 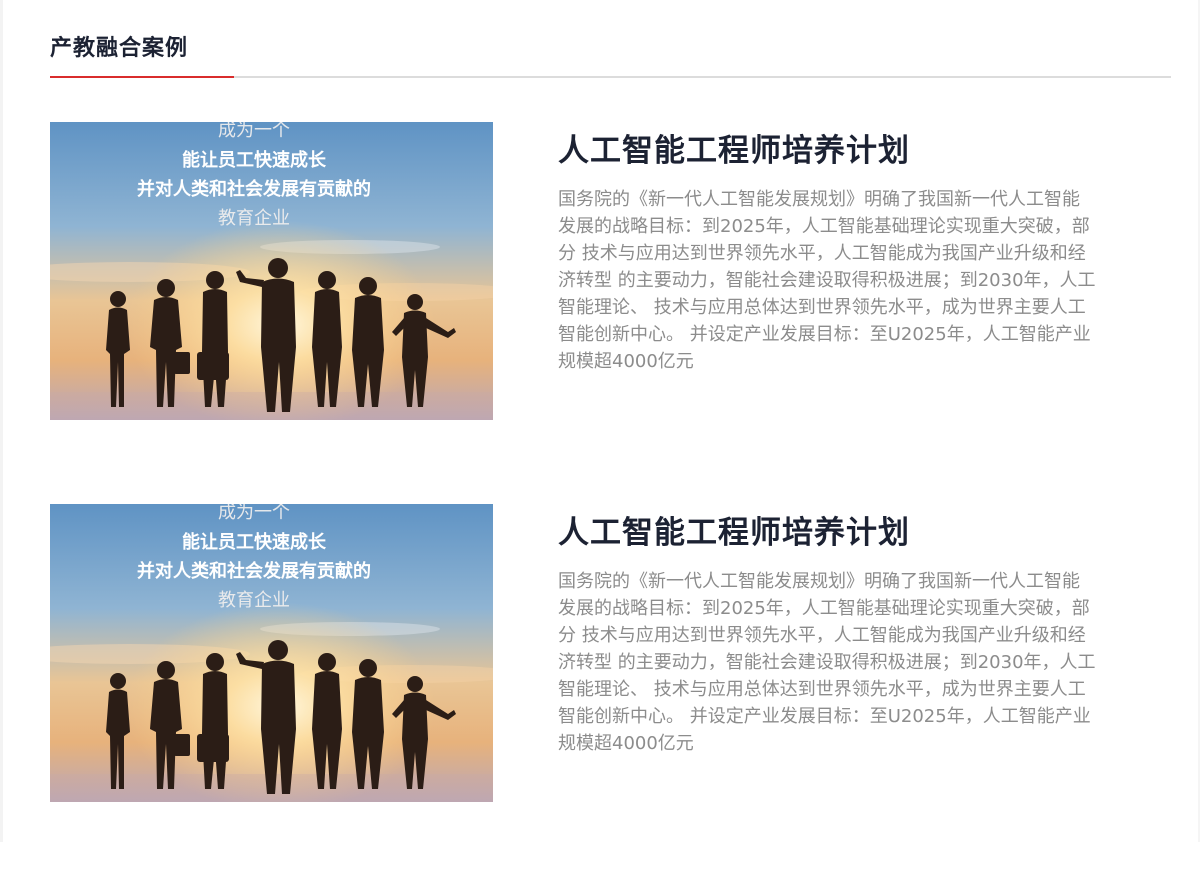 What do you see at coordinates (142, 77) in the screenshot?
I see `header-accent-underline` at bounding box center [142, 77].